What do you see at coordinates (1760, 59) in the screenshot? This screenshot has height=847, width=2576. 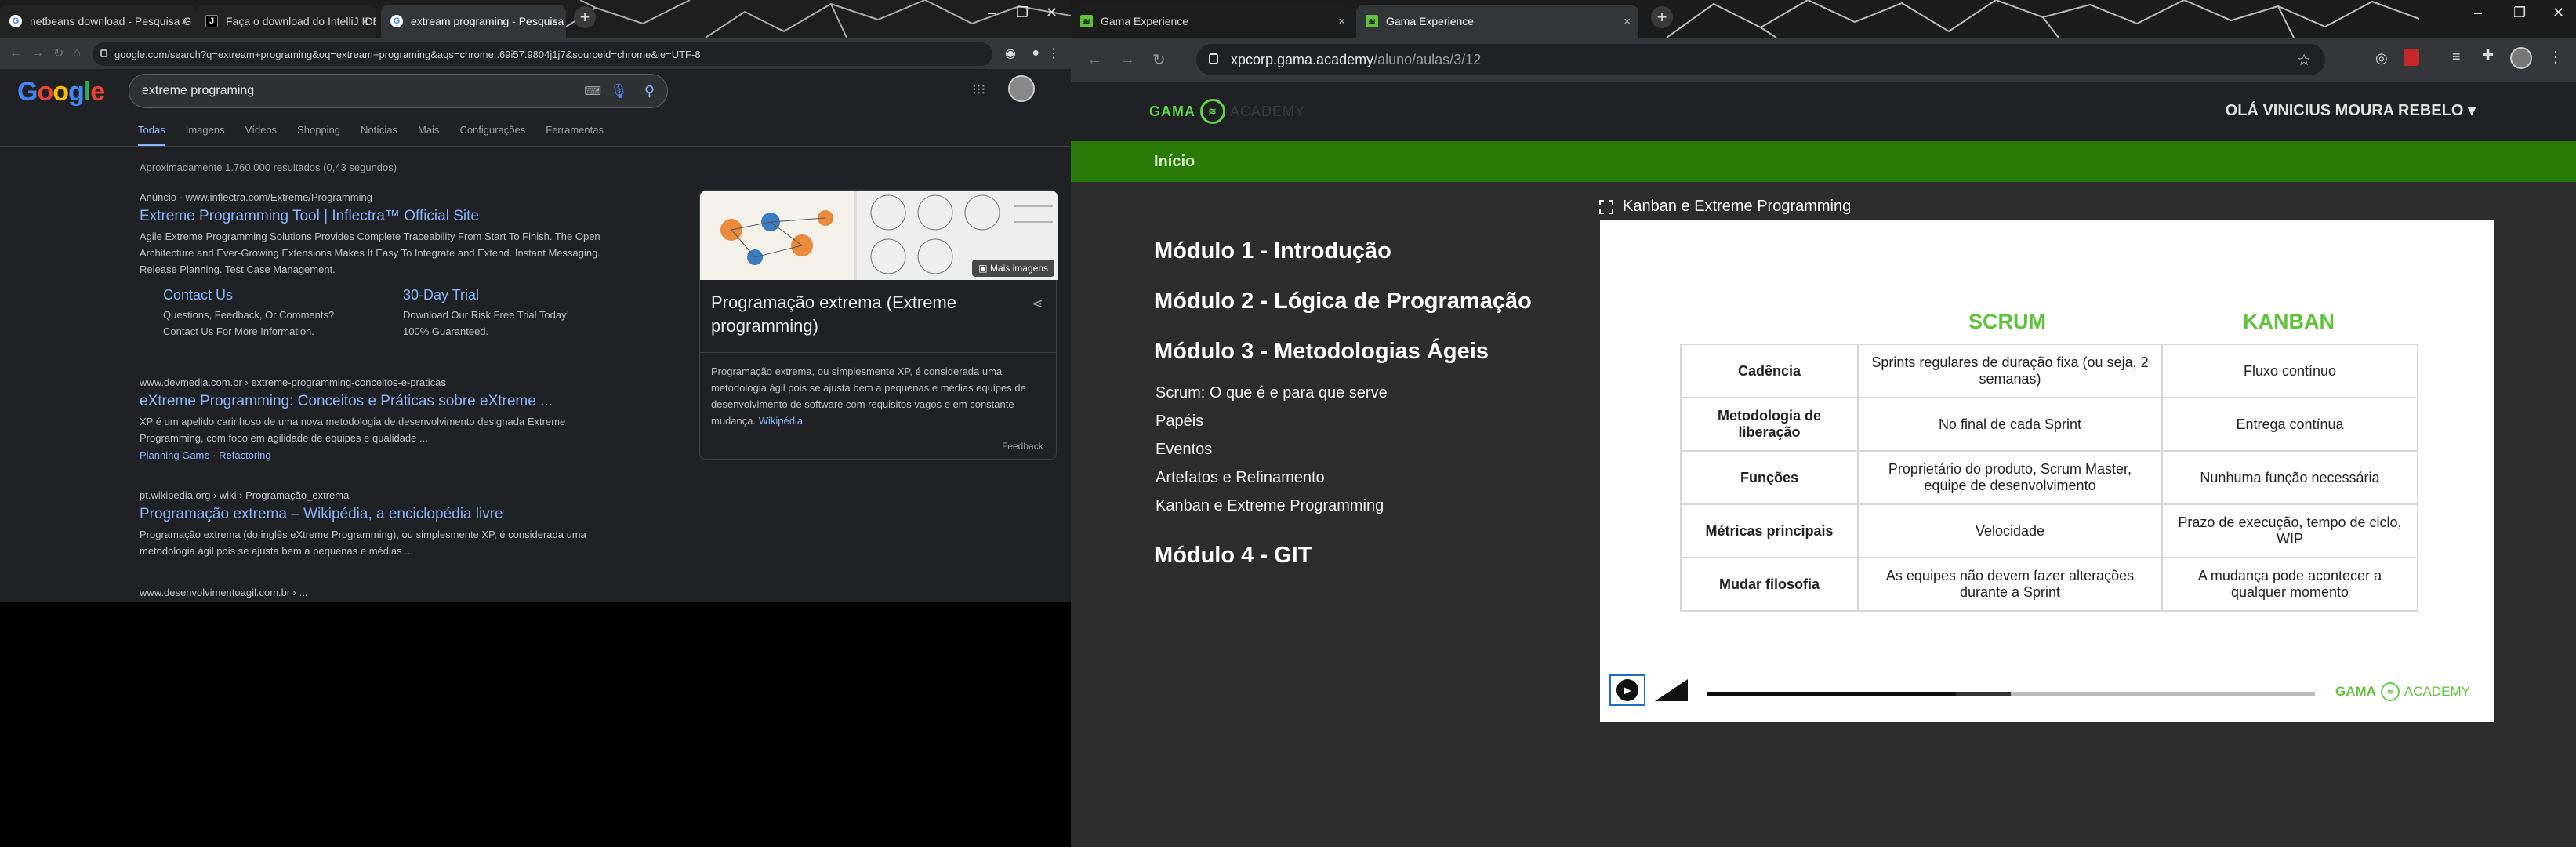 I see `address-bar: xpcorp.gama.academy/aluno/aulas/3/12 ☆` at bounding box center [1760, 59].